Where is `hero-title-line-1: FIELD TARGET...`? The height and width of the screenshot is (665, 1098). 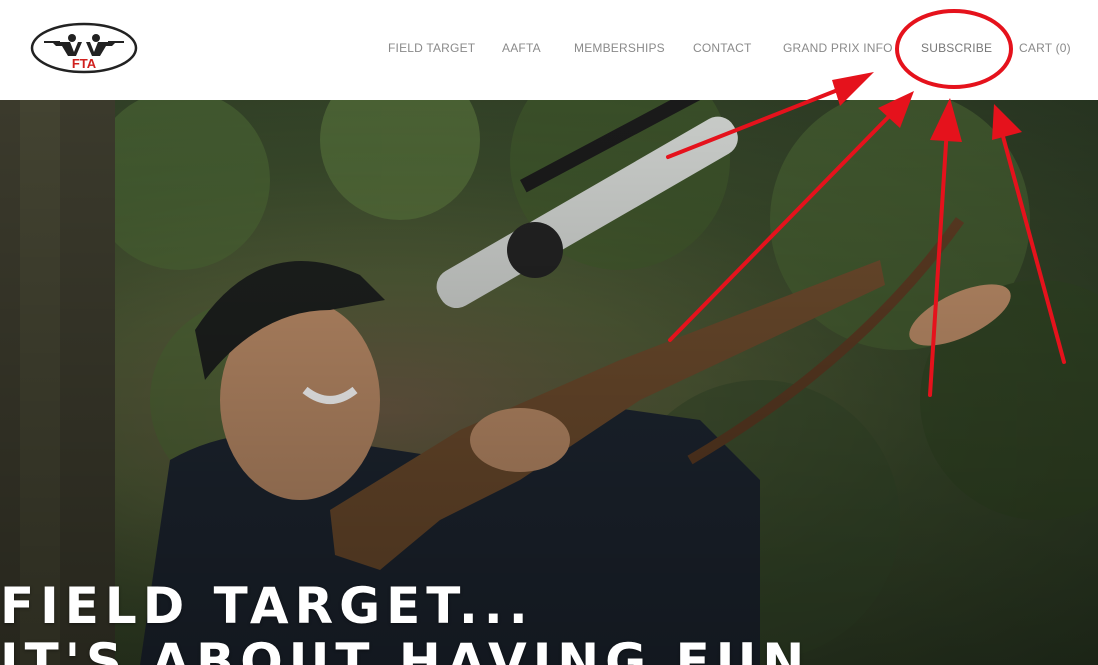 hero-title-line-1: FIELD TARGET... is located at coordinates (267, 606).